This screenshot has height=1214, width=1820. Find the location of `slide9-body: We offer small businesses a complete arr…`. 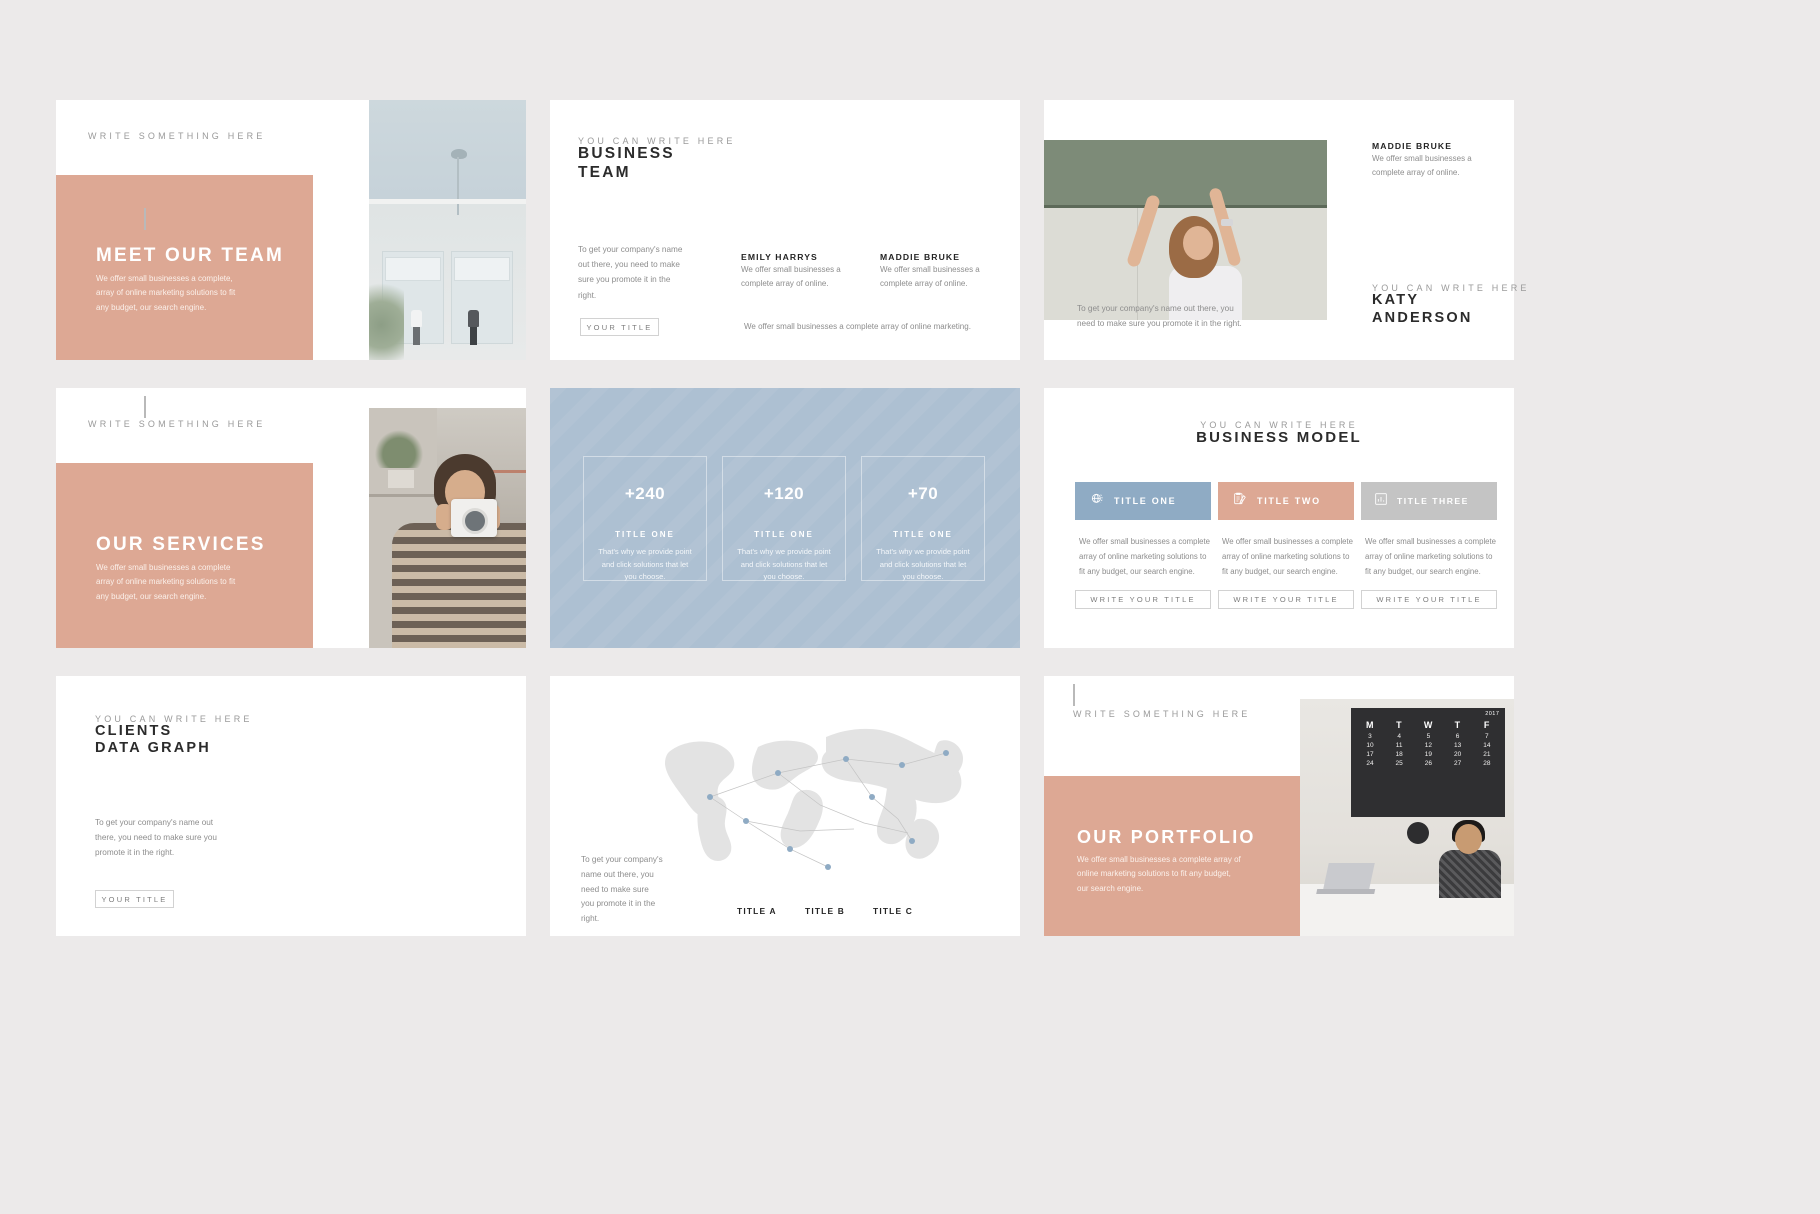

slide9-body: We offer small businesses a complete arr… is located at coordinates (1159, 874).